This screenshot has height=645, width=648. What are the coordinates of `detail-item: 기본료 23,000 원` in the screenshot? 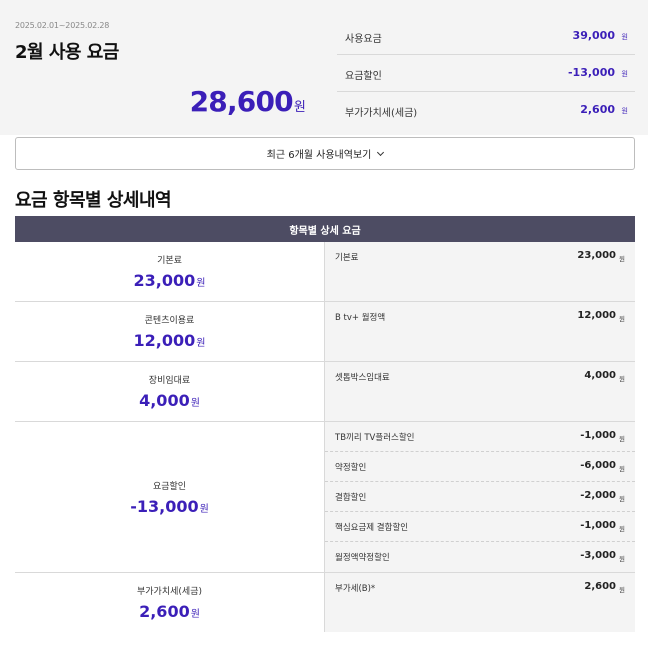 It's located at (480, 272).